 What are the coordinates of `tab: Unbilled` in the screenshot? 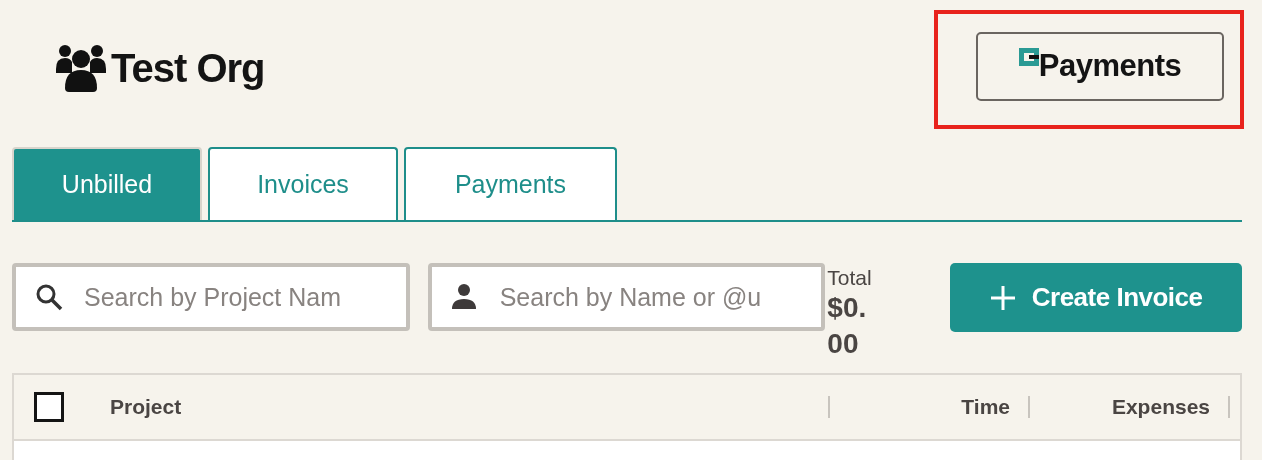 It's located at (107, 183).